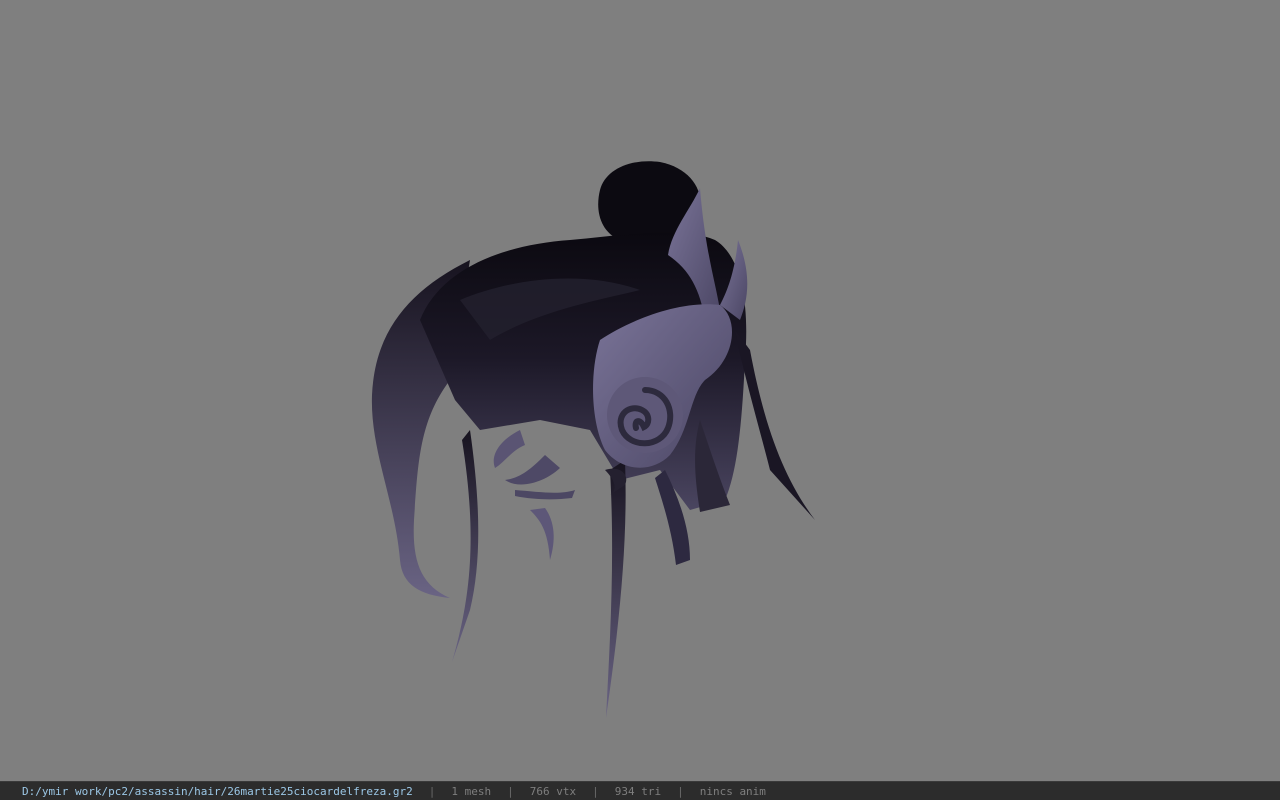  I want to click on animation-status: nincs anim, so click(732, 791).